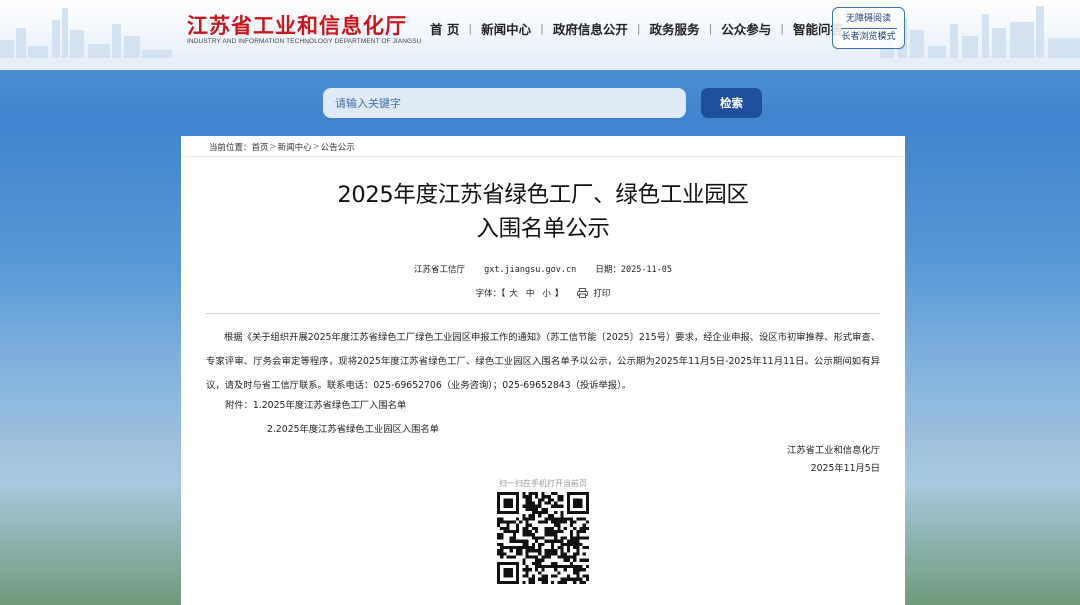 The width and height of the screenshot is (1080, 605). Describe the element at coordinates (260, 147) in the screenshot. I see `breadcrumb-home: 首页` at that location.